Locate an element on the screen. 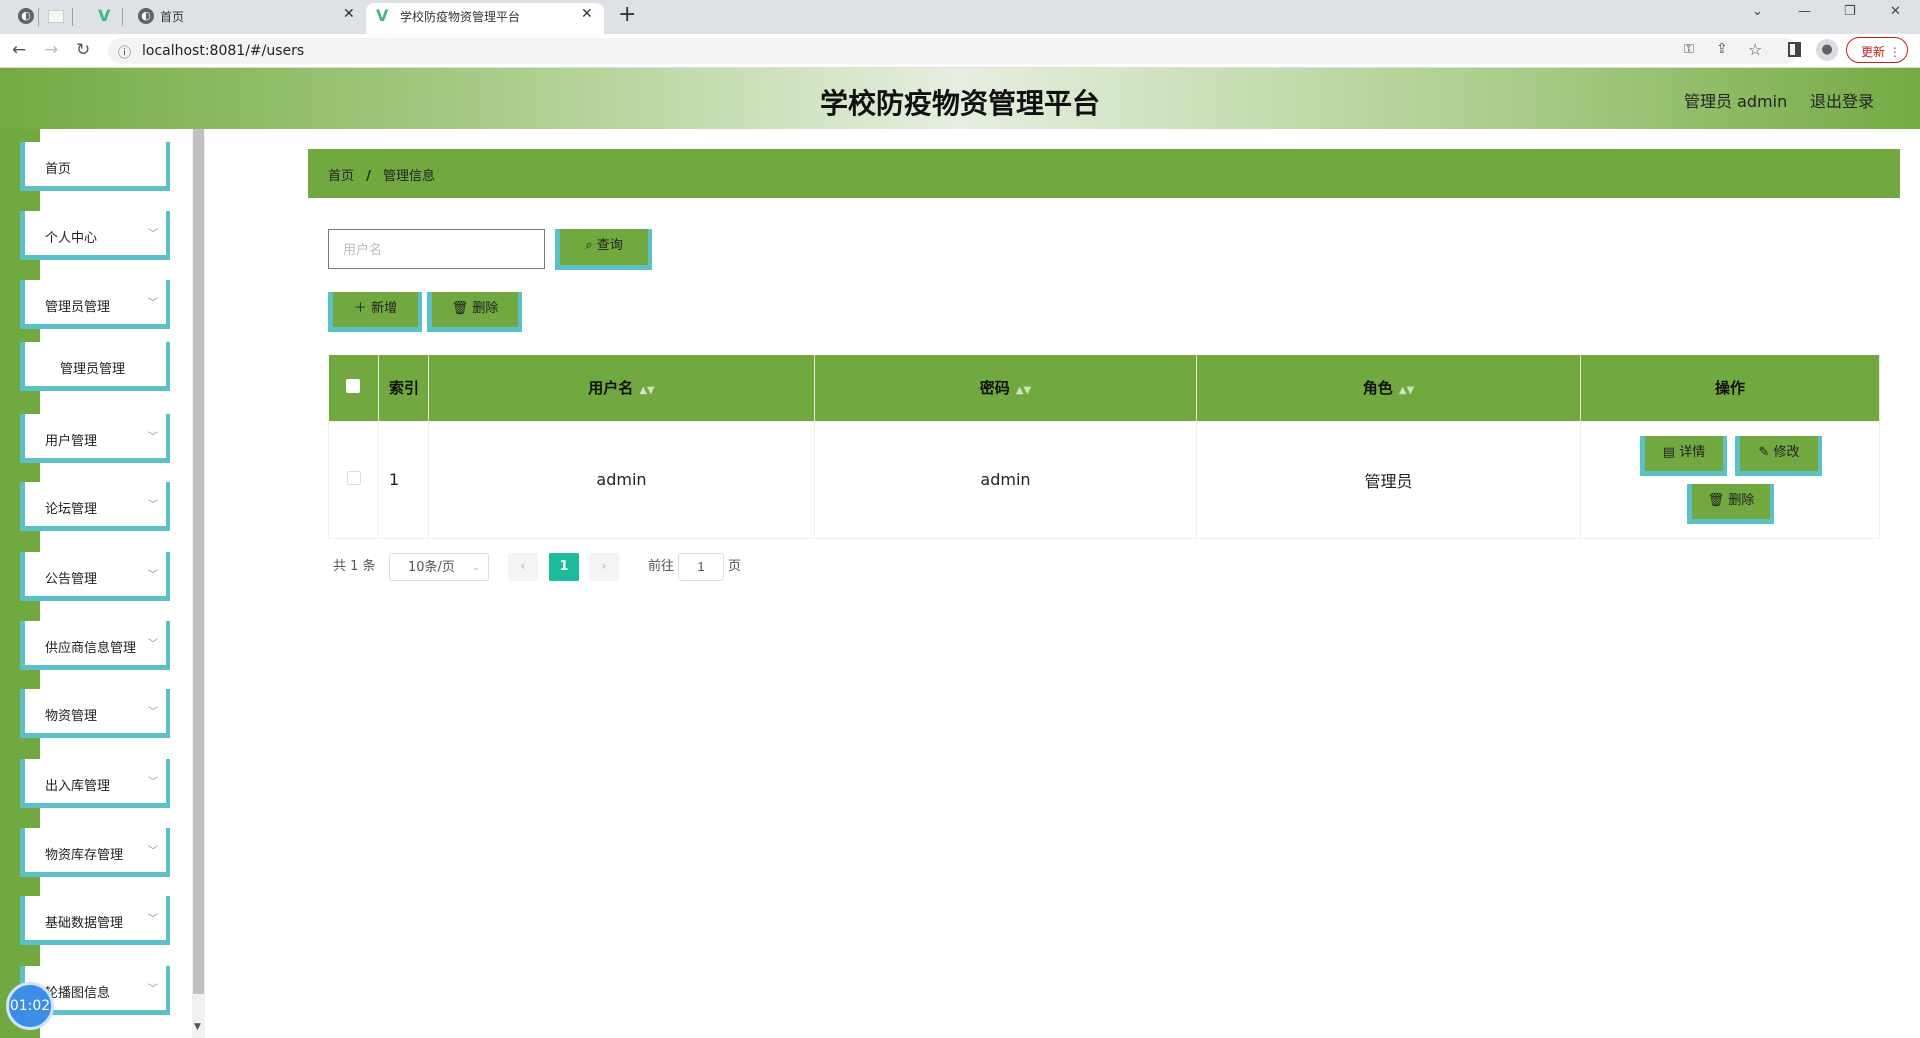 The height and width of the screenshot is (1038, 1920). share-icon: ⇪ is located at coordinates (1722, 49).